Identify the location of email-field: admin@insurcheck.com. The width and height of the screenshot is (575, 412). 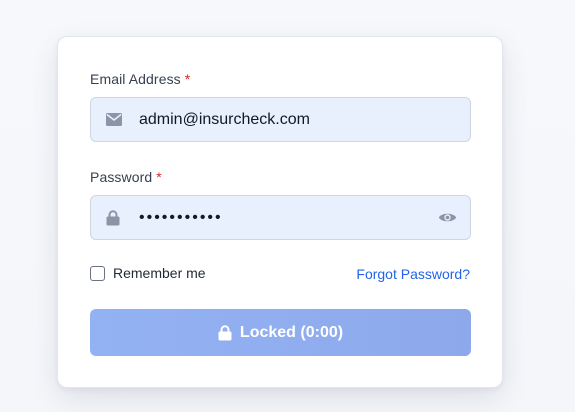
(280, 119).